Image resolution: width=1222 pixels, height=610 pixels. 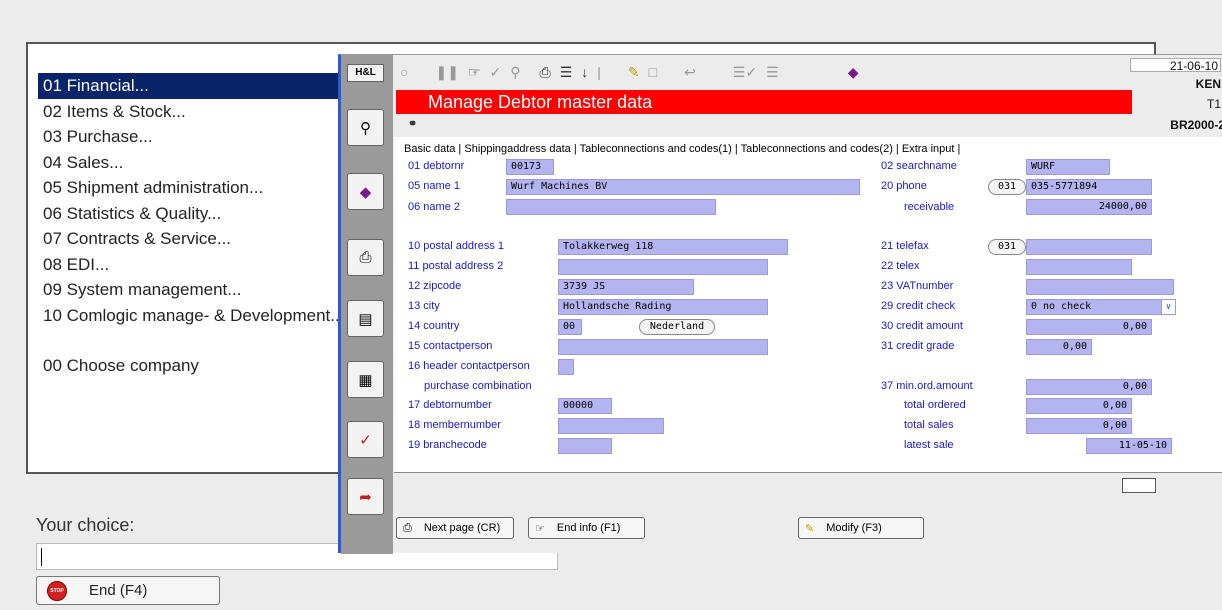 I want to click on label-total-sales: total sales, so click(x=929, y=425).